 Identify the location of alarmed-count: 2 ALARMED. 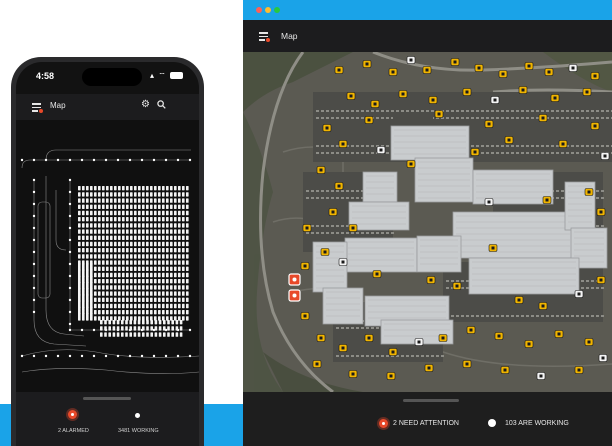
(73, 431).